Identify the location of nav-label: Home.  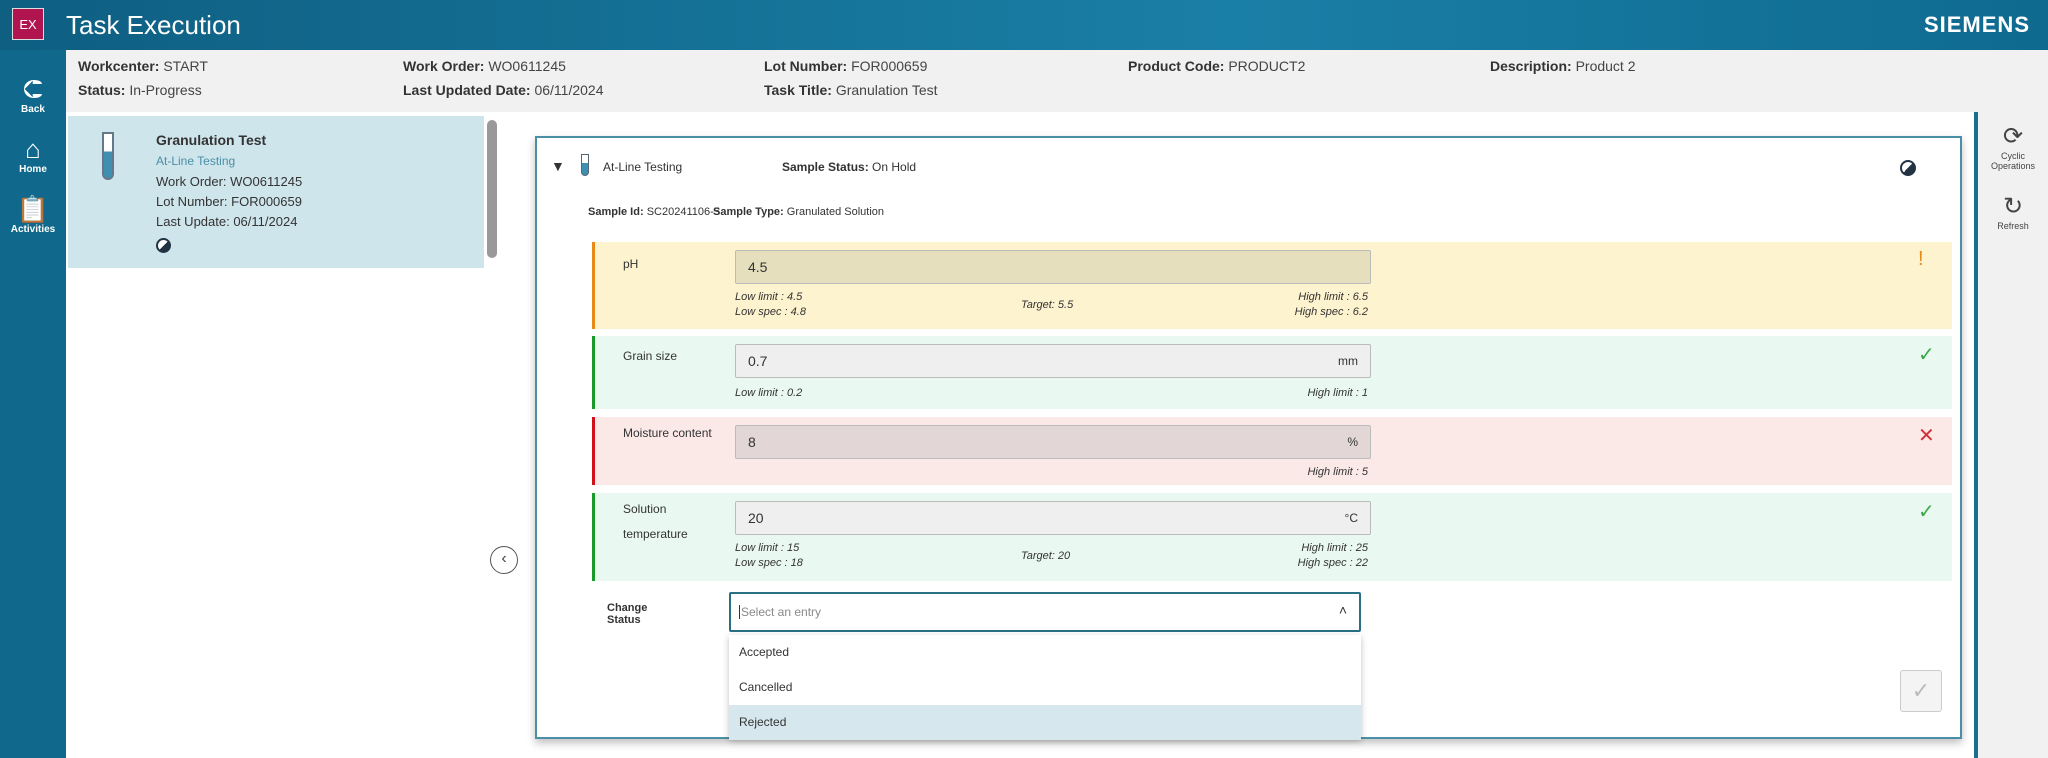
(33, 169).